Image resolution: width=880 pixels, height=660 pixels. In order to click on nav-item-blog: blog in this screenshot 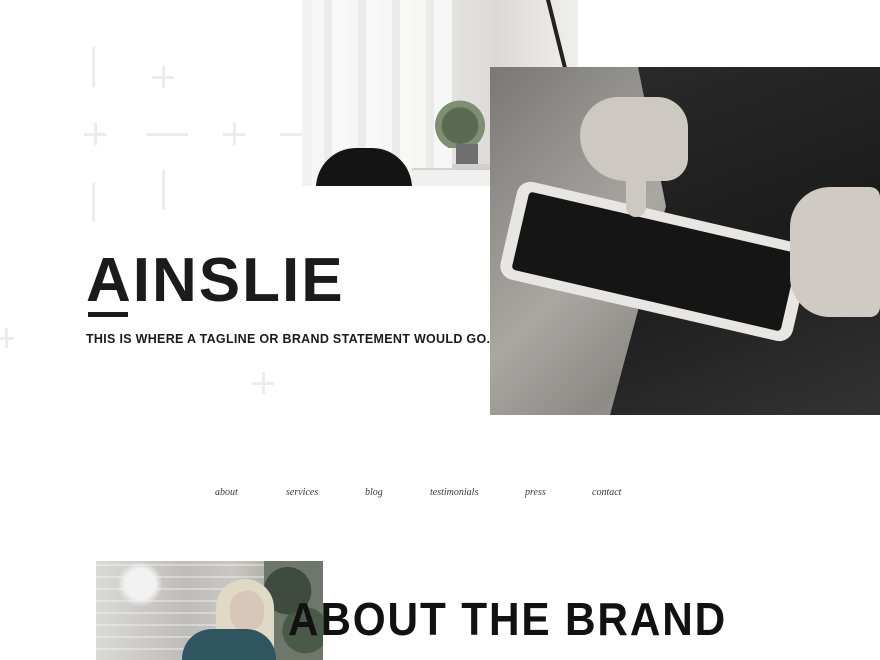, I will do `click(374, 492)`.